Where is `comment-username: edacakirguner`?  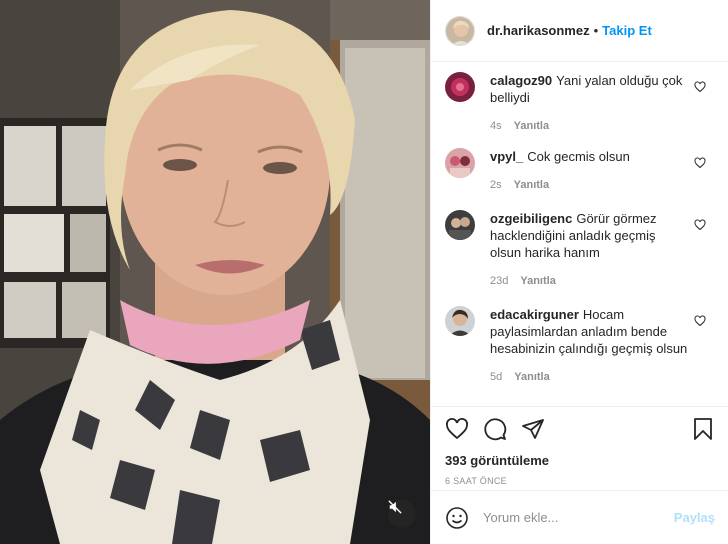 comment-username: edacakirguner is located at coordinates (534, 314).